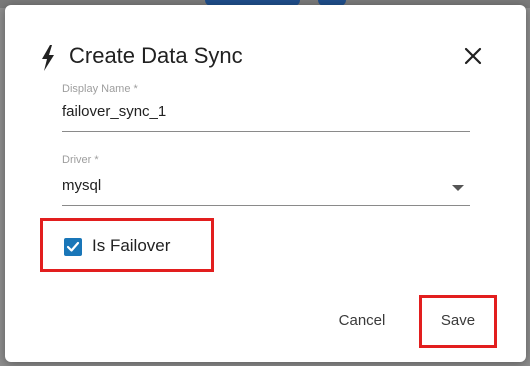  Describe the element at coordinates (266, 131) in the screenshot. I see `display-name-underline` at that location.